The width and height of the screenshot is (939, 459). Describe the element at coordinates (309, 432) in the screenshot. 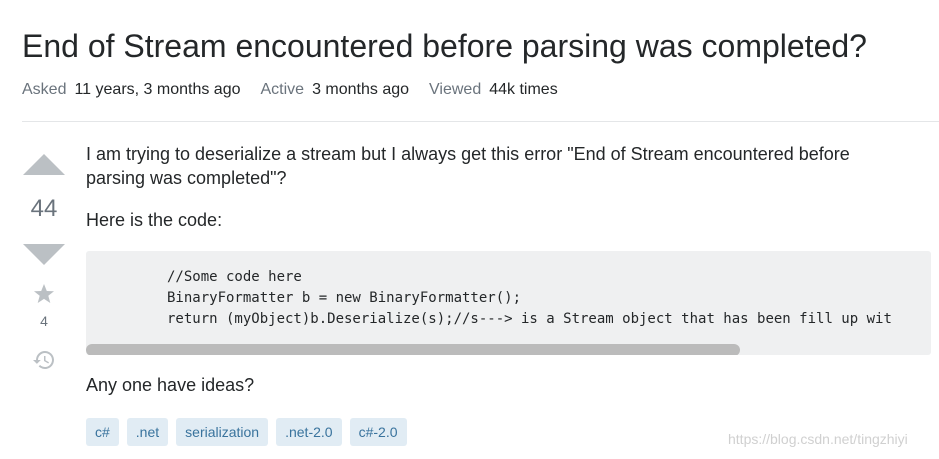

I see `tag-dotnet-2-0: .net-2.0` at that location.